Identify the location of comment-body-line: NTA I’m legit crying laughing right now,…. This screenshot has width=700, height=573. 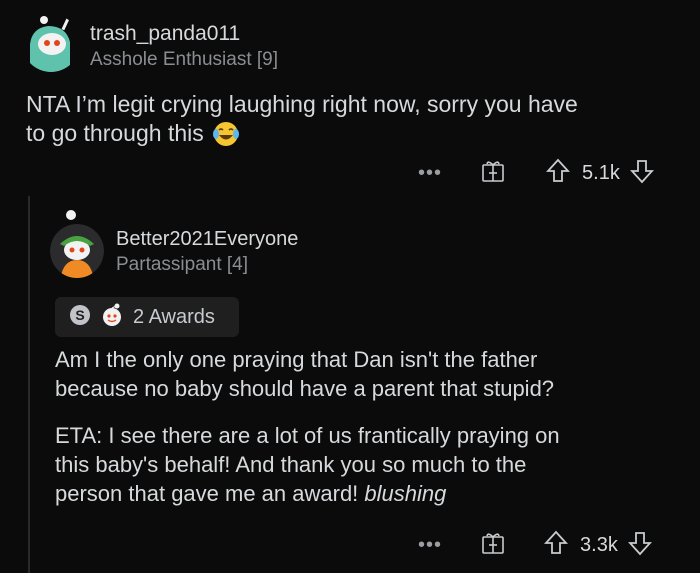
(302, 104).